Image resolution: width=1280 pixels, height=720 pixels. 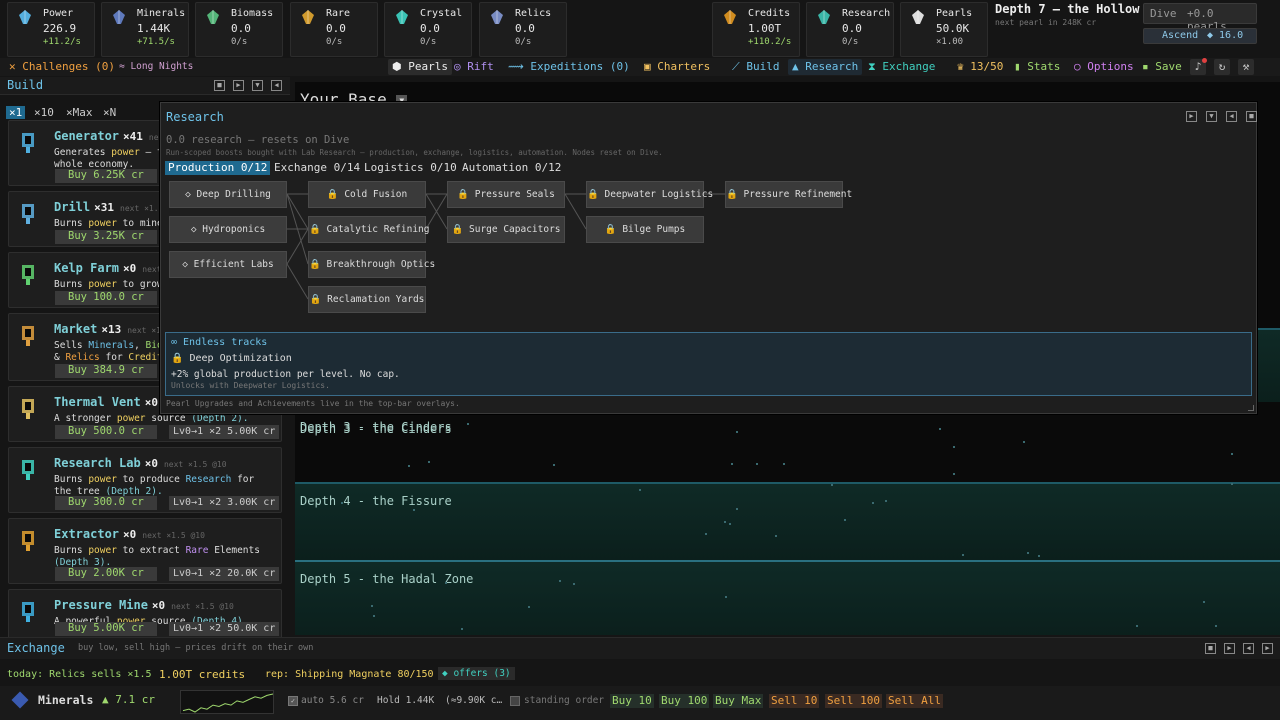 I want to click on buy-button: Buy 100.0 cr, so click(x=106, y=298).